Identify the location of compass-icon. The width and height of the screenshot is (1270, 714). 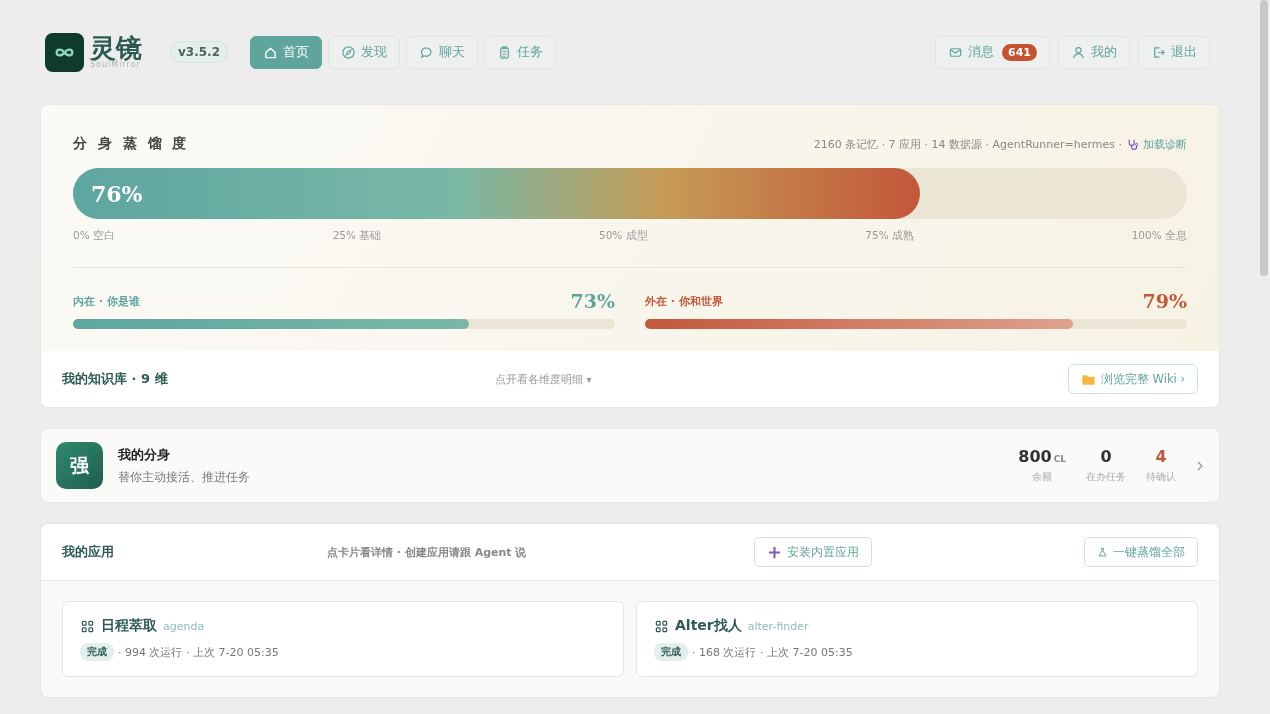
(348, 52).